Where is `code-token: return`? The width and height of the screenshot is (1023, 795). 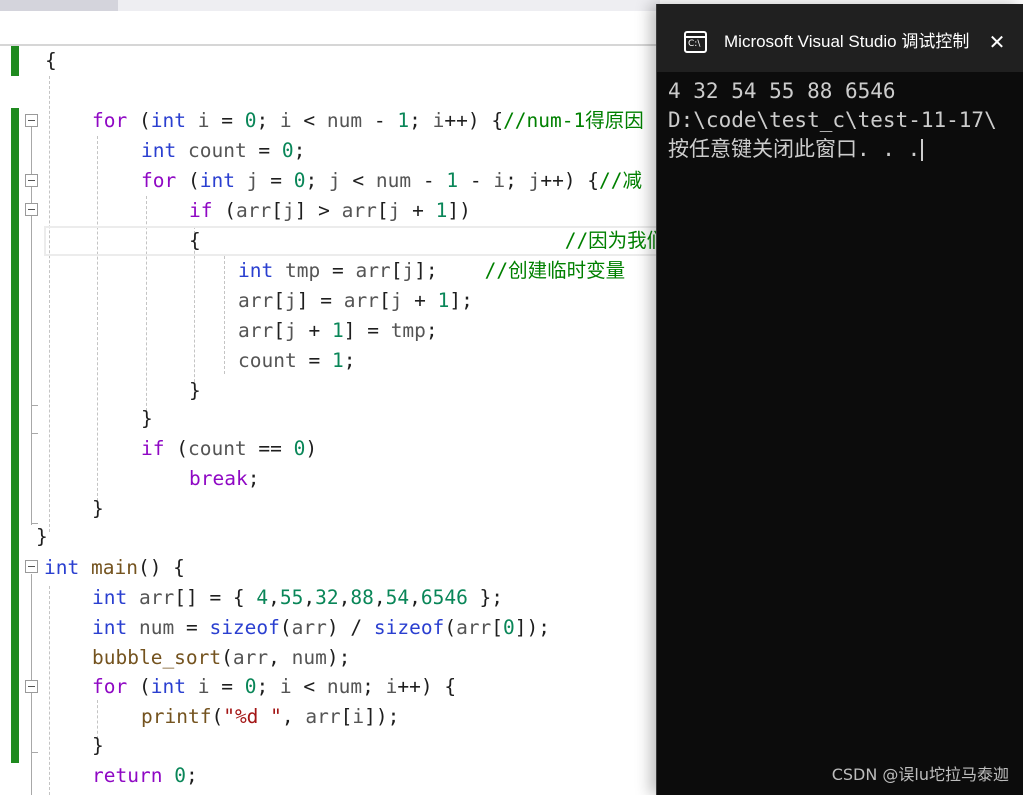
code-token: return is located at coordinates (127, 775).